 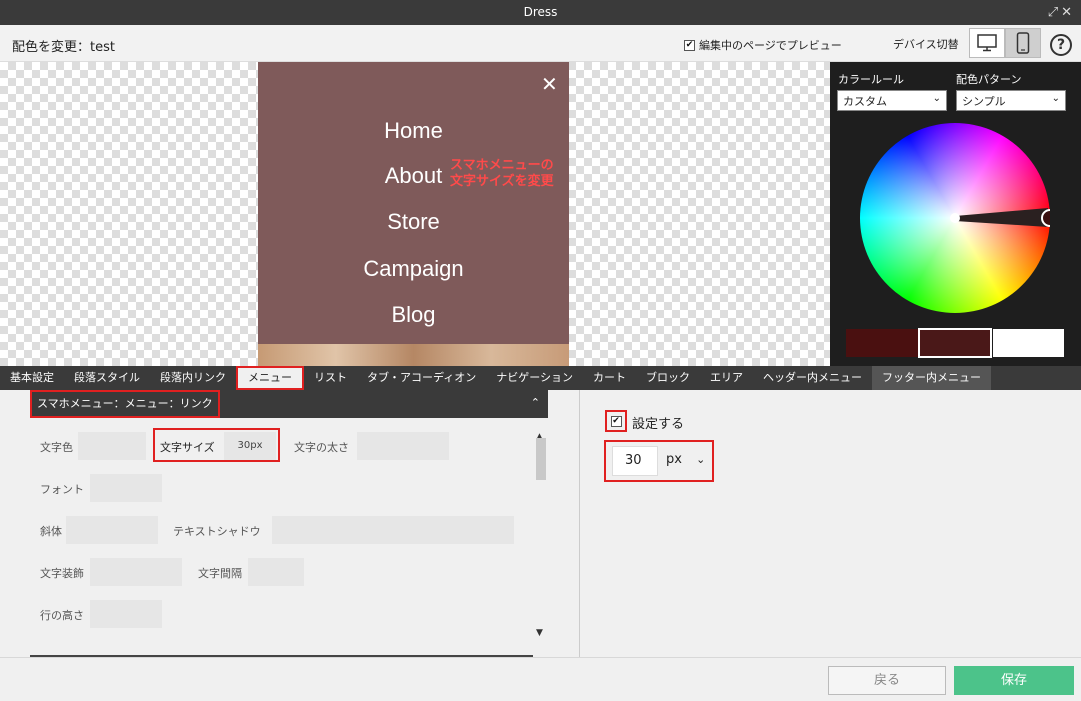 I want to click on check-icon: ✔, so click(x=616, y=421).